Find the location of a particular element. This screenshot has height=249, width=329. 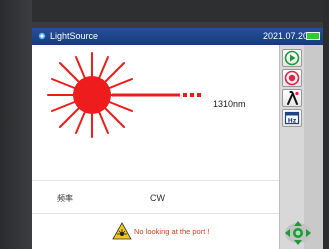

hz-icon: Hz is located at coordinates (292, 118).